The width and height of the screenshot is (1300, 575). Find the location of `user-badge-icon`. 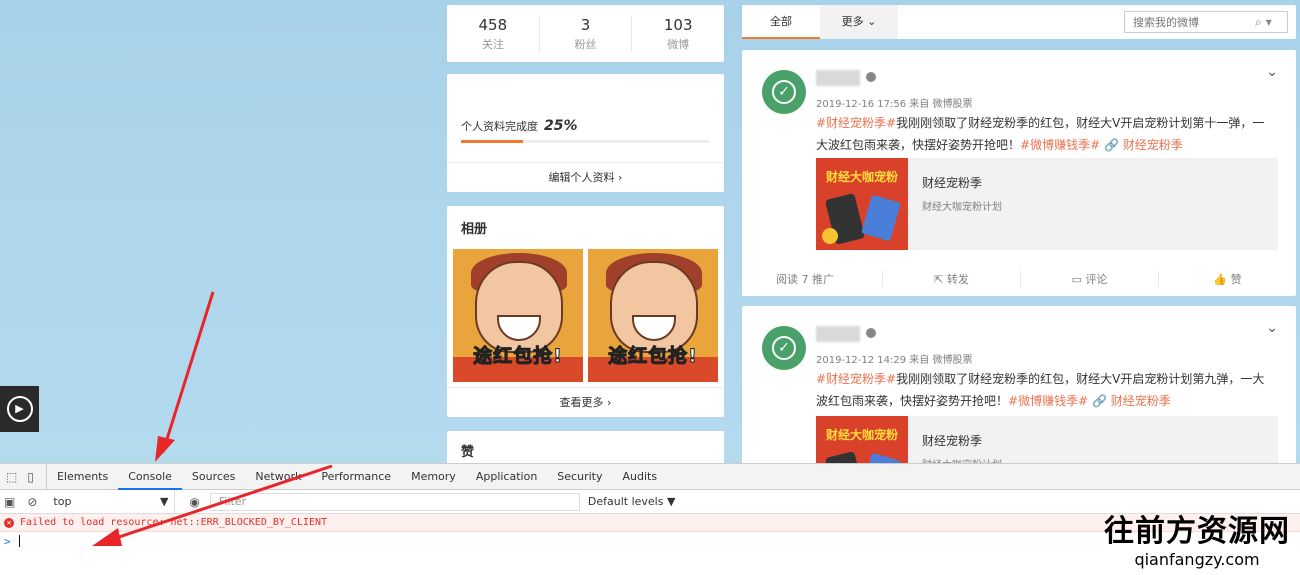

user-badge-icon is located at coordinates (871, 333).